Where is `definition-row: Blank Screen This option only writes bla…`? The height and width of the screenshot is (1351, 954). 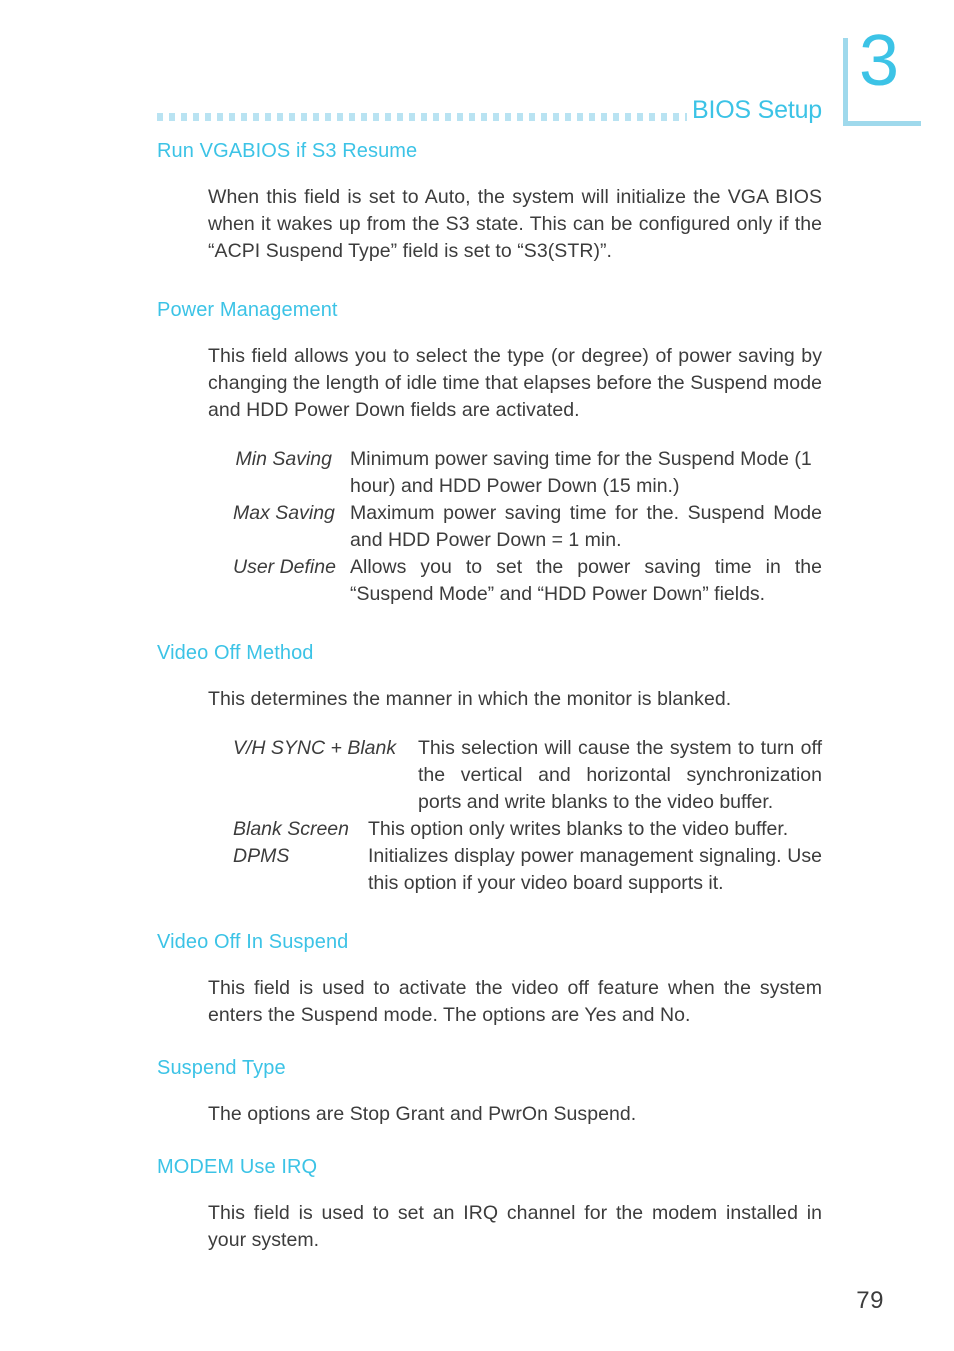 definition-row: Blank Screen This option only writes bla… is located at coordinates (527, 829).